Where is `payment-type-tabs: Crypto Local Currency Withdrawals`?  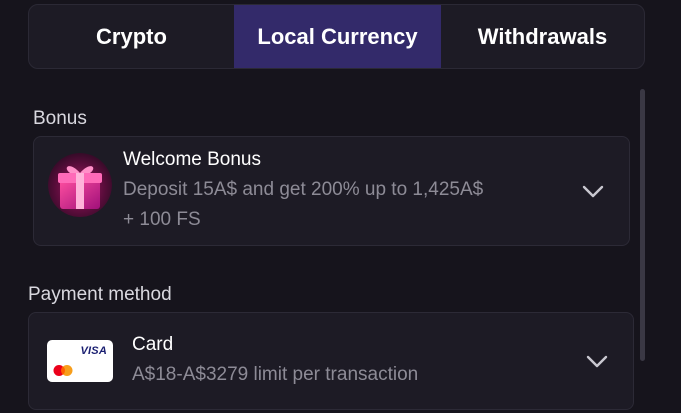
payment-type-tabs: Crypto Local Currency Withdrawals is located at coordinates (336, 36).